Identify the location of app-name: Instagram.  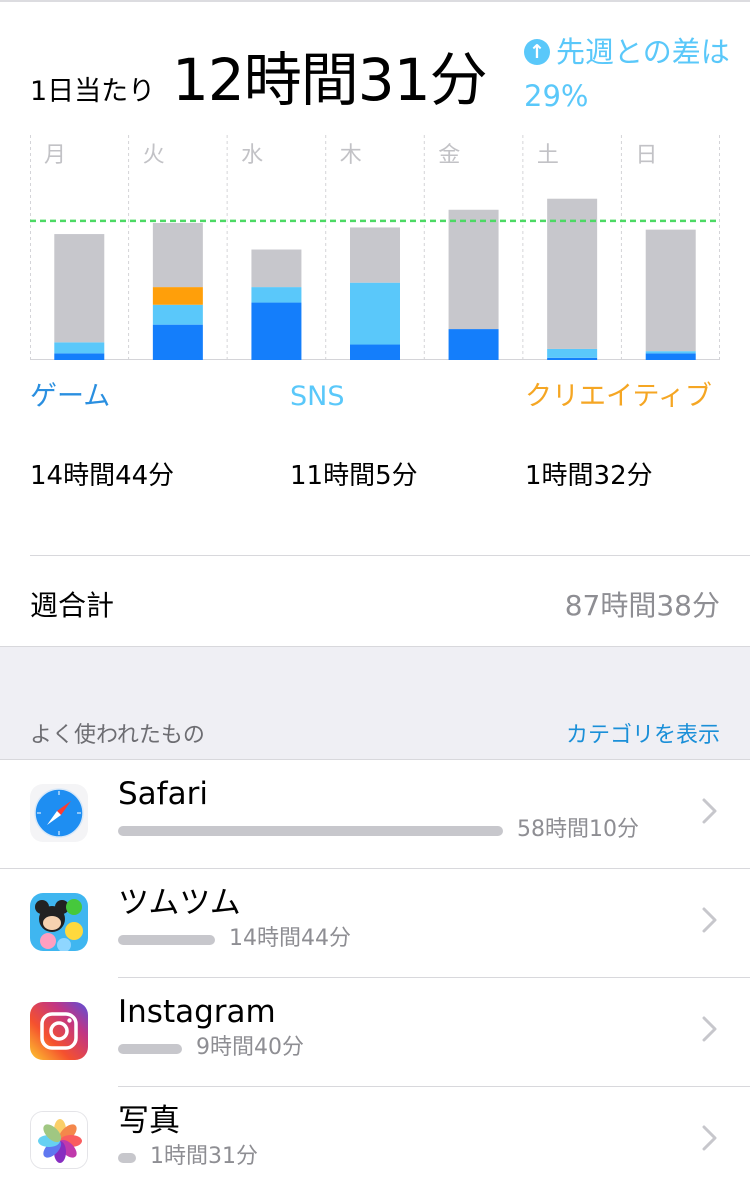
(197, 1012).